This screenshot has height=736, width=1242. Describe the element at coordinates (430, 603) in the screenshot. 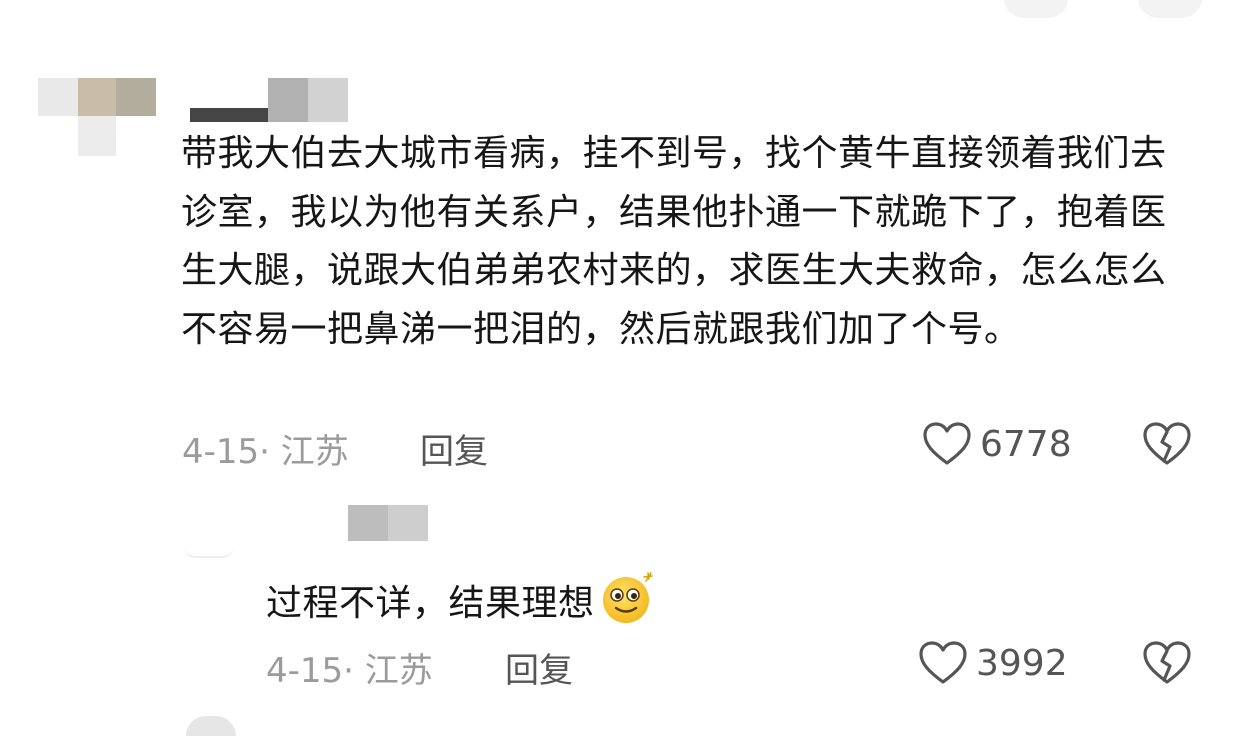

I see `comment-text: 过程不详，结果理想` at that location.